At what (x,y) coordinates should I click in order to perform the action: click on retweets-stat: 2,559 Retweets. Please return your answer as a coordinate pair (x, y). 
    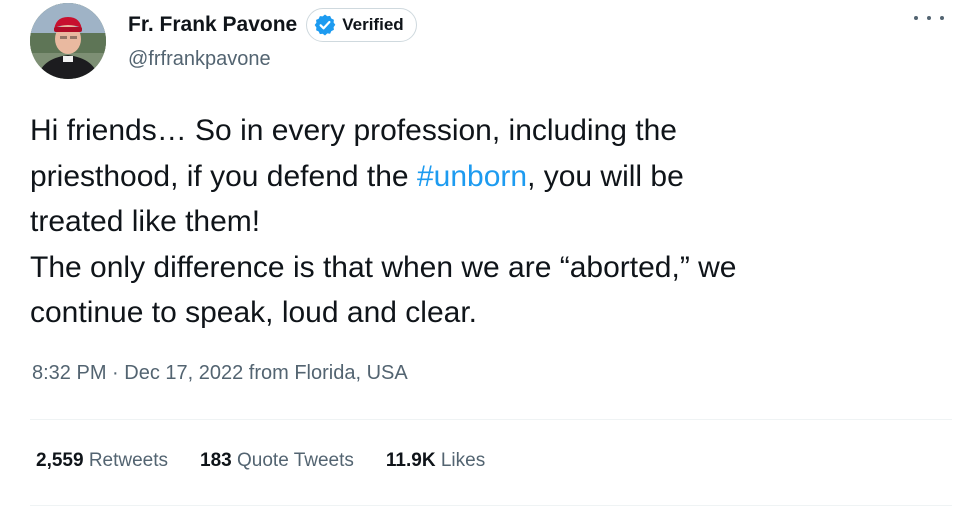
    Looking at the image, I should click on (102, 461).